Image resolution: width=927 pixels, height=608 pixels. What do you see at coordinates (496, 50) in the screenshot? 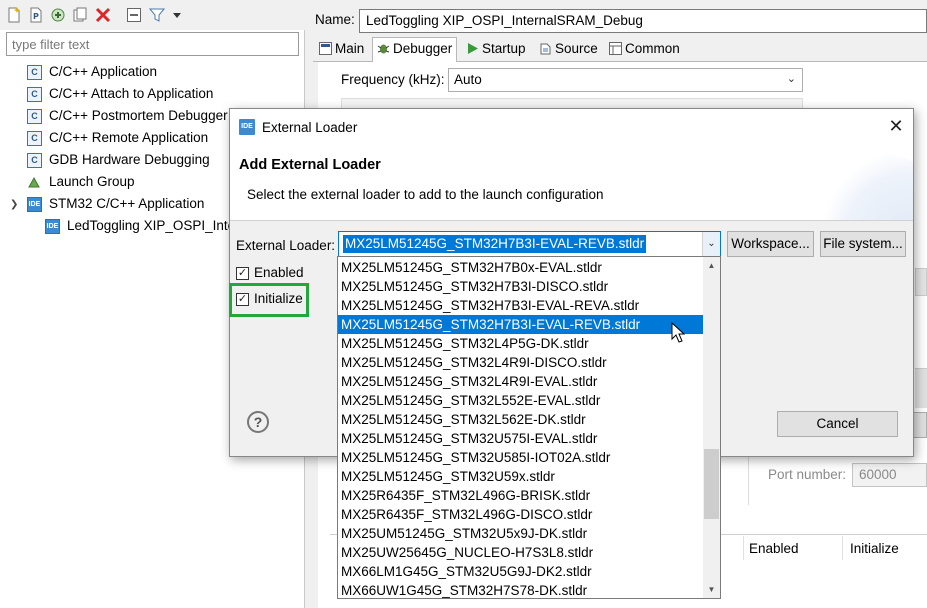
I see `tab-startup: Startup` at bounding box center [496, 50].